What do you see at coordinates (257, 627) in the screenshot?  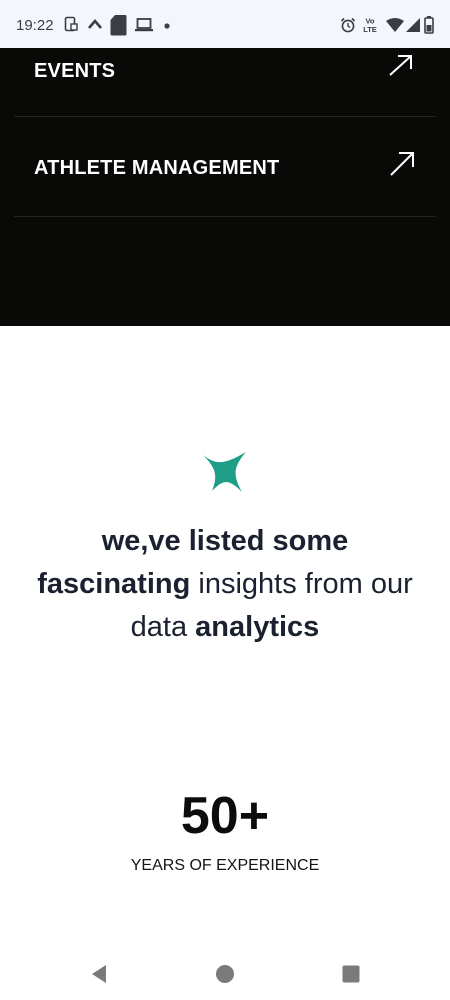 I see `headline-bold-word: analytics` at bounding box center [257, 627].